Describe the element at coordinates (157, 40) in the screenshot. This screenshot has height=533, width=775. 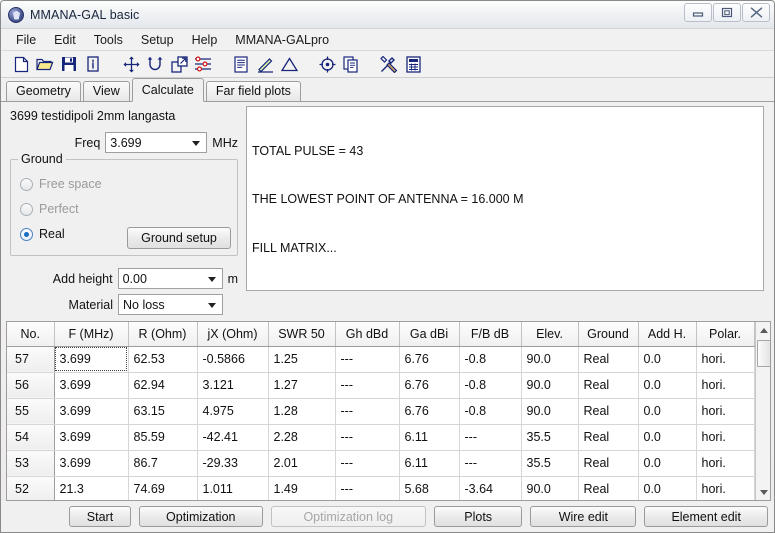
I see `menu-setup: Setup` at that location.